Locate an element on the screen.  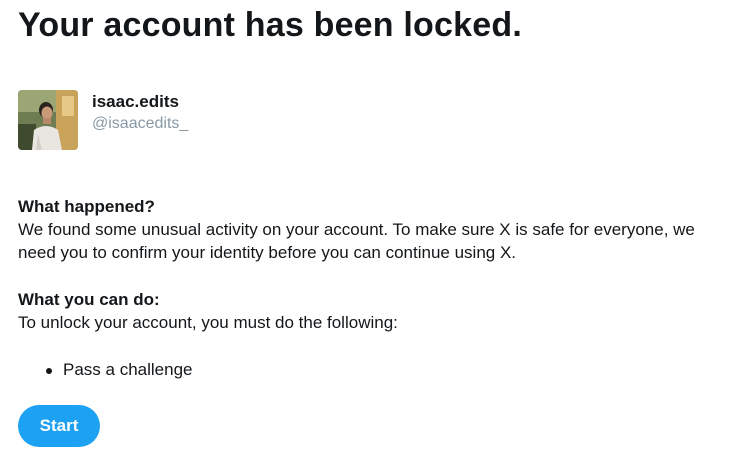
list-item: Pass a challenge is located at coordinates (105, 370).